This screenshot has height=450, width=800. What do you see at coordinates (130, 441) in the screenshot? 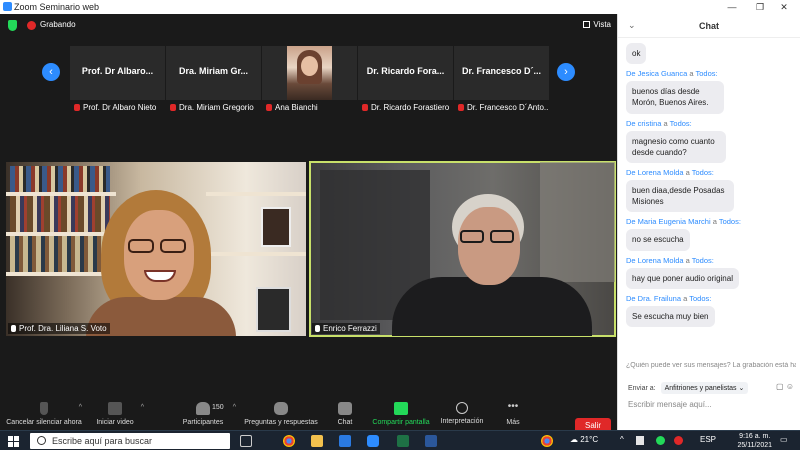
I see `taskbar-search: Escribe aquí para buscar` at bounding box center [130, 441].